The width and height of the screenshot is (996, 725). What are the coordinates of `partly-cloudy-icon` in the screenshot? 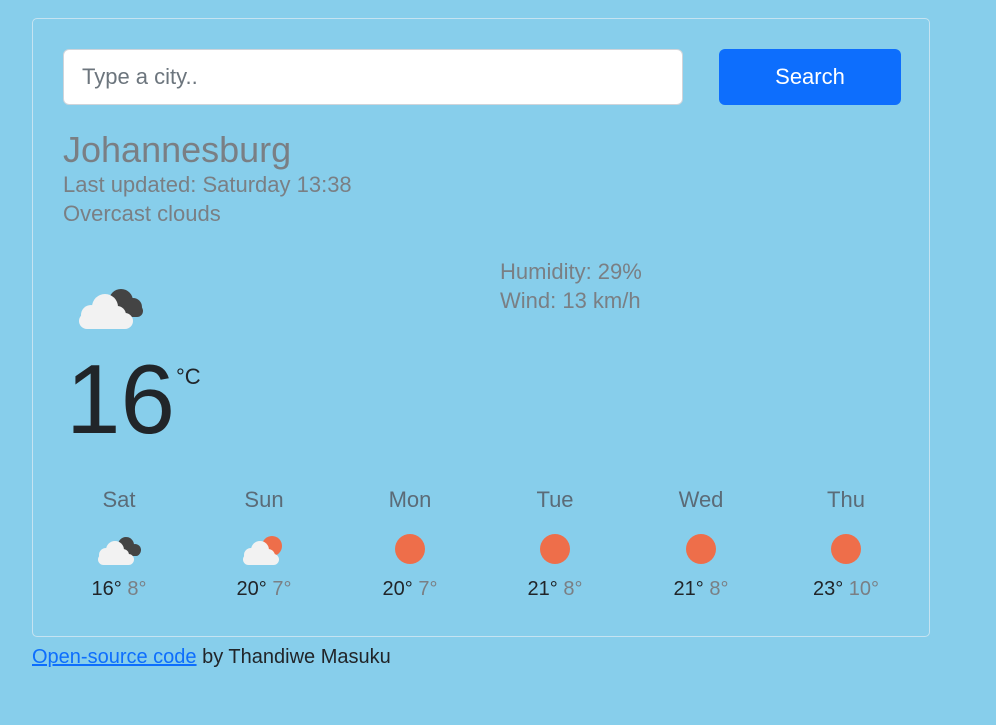 It's located at (262, 550).